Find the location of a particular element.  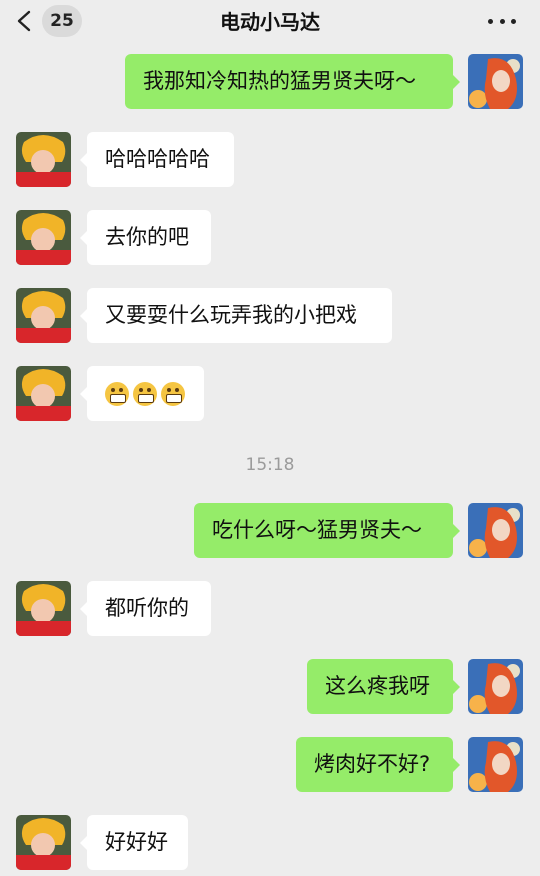

message-bubble-sent: 我那知冷知热的猛男贤夫呀～ is located at coordinates (292, 81).